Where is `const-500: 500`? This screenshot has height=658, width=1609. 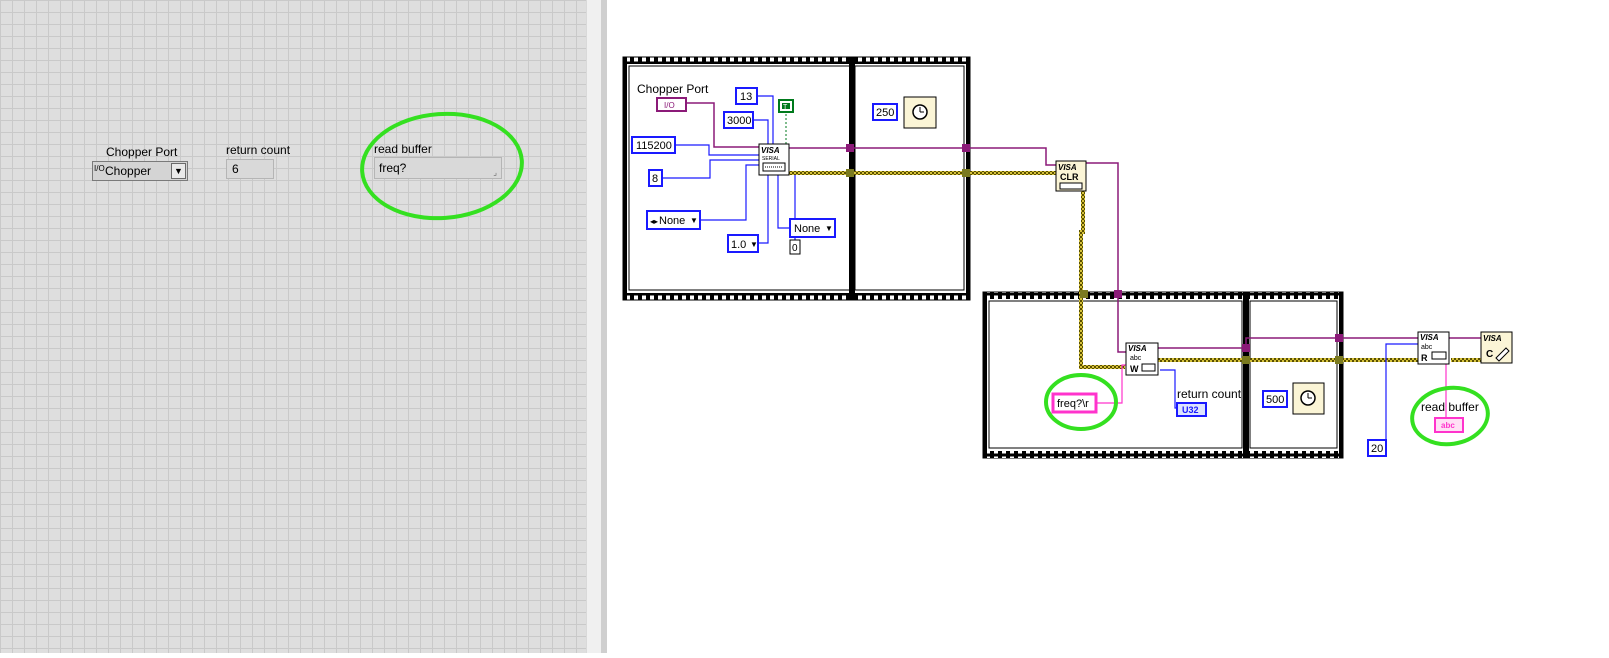 const-500: 500 is located at coordinates (1275, 399).